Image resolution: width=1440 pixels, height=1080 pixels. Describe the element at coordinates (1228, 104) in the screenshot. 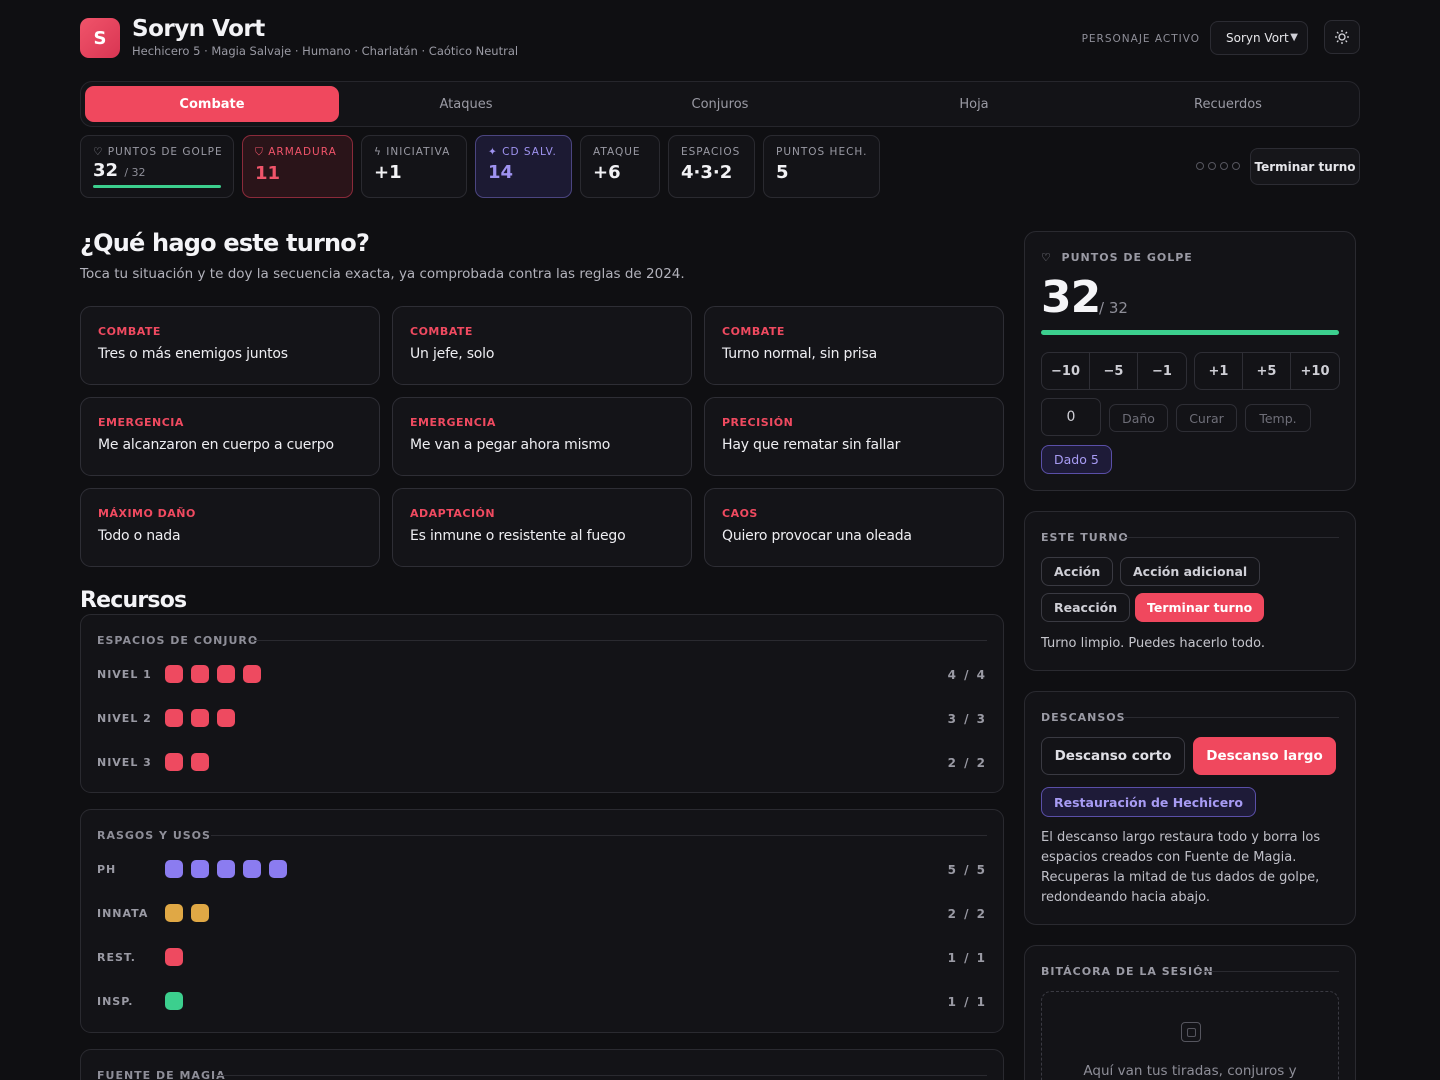

I see `tab-recuerdos: Recuerdos` at that location.